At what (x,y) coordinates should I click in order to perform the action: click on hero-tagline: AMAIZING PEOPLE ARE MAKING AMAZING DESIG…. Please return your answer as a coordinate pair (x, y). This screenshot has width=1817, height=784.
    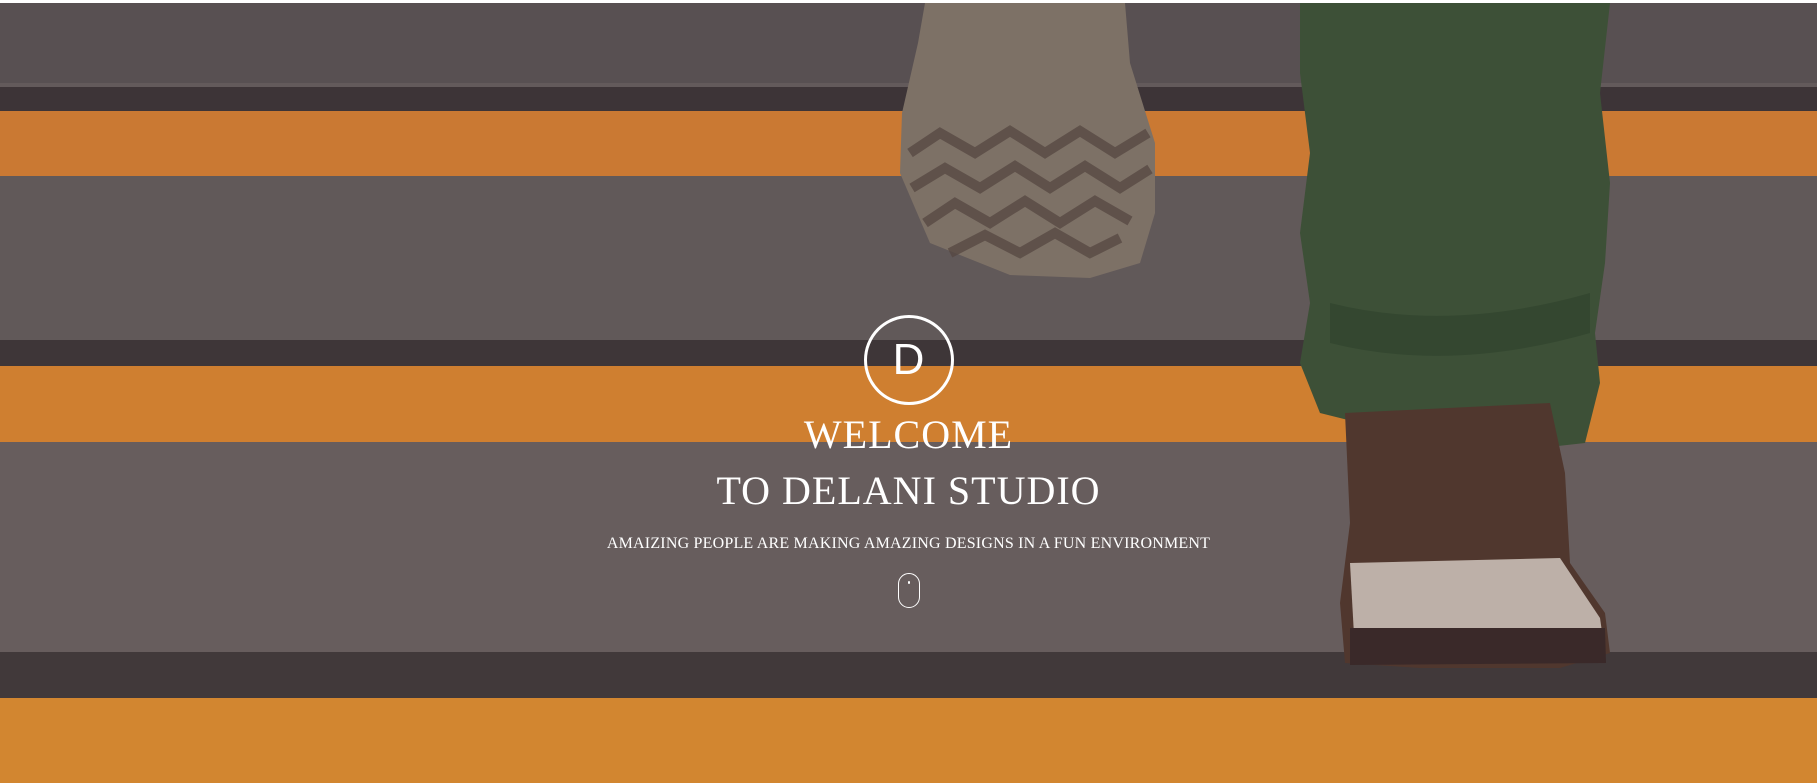
    Looking at the image, I should click on (908, 543).